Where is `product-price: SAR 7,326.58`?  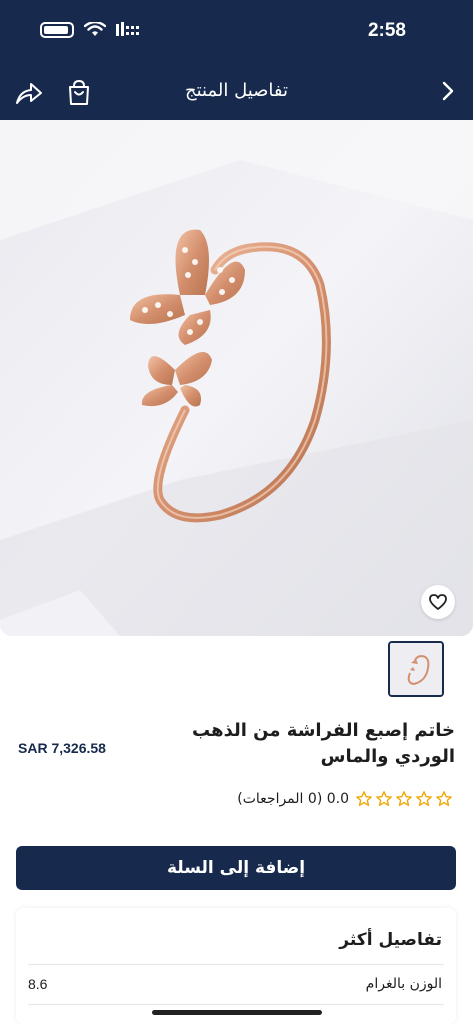
product-price: SAR 7,326.58 is located at coordinates (62, 748).